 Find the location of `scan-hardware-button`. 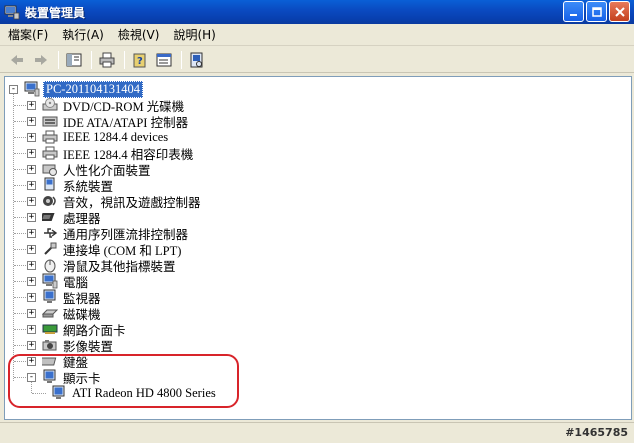

scan-hardware-button is located at coordinates (197, 60).